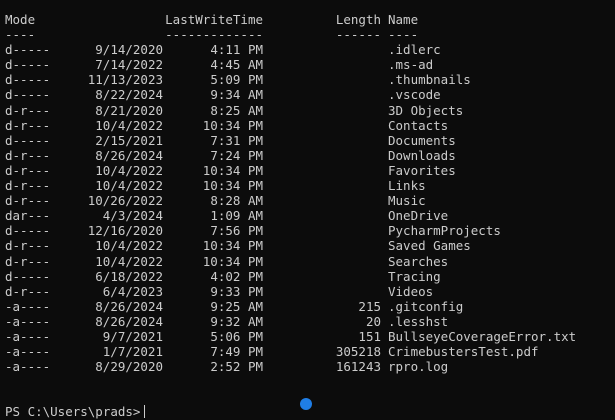 The height and width of the screenshot is (420, 615). What do you see at coordinates (236, 95) in the screenshot?
I see `row-time: 9:34 AM` at bounding box center [236, 95].